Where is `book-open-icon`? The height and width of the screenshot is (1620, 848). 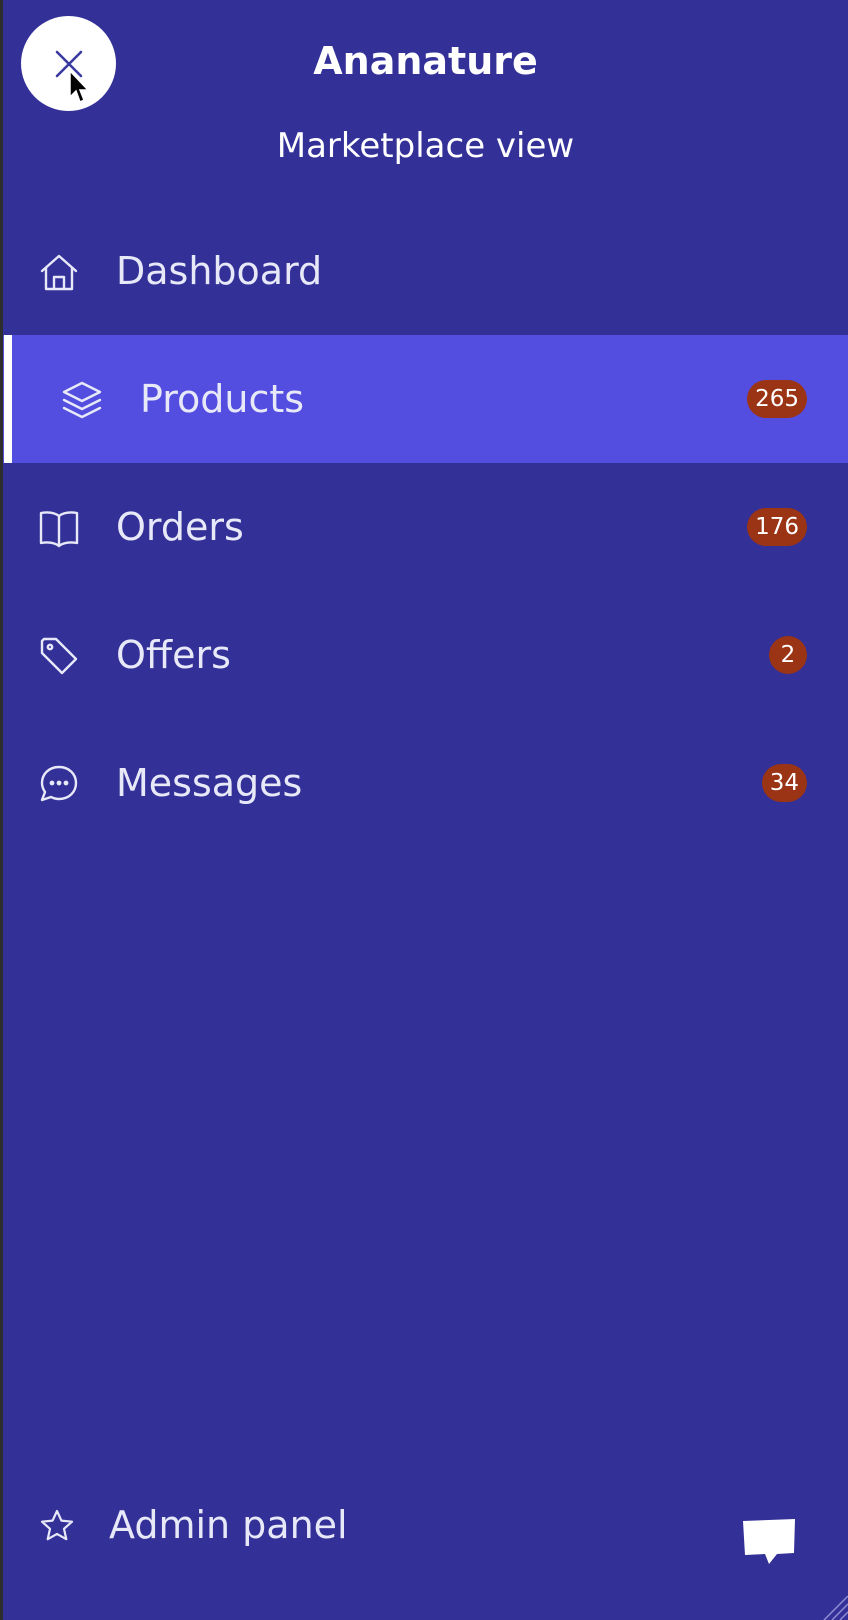
book-open-icon is located at coordinates (59, 528).